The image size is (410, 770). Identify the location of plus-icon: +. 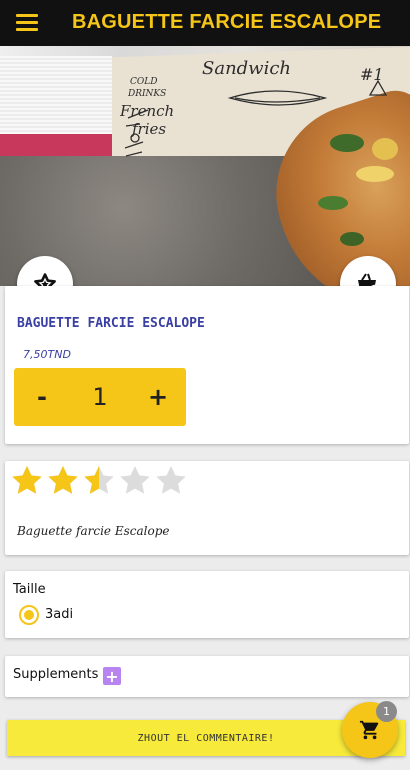
(112, 676).